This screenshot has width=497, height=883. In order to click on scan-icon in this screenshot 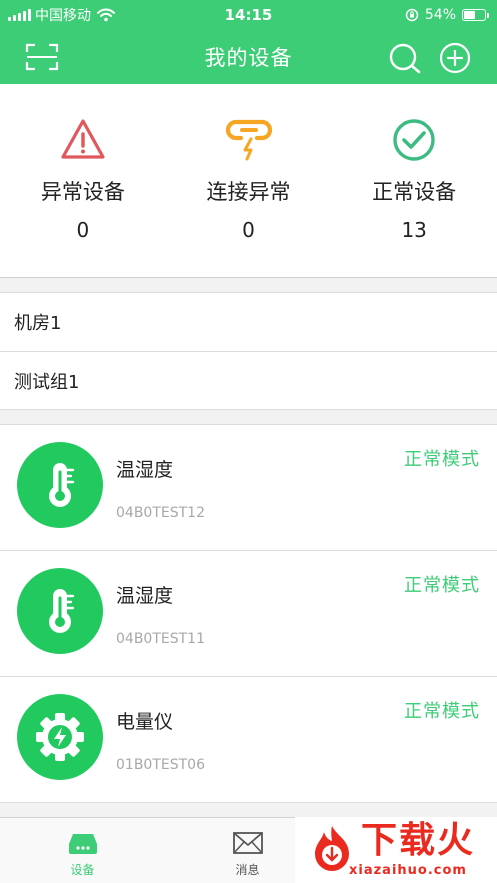, I will do `click(42, 57)`.